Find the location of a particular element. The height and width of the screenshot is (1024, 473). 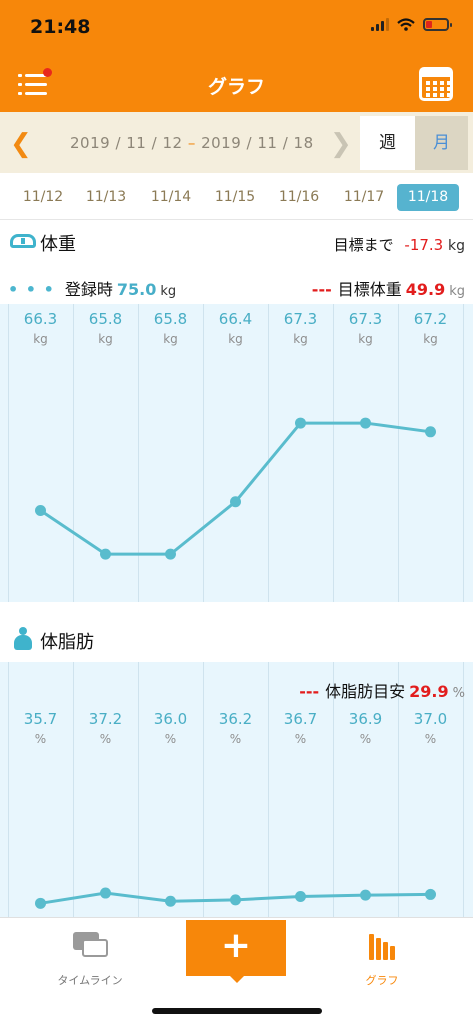

body-icon is located at coordinates (23, 639).